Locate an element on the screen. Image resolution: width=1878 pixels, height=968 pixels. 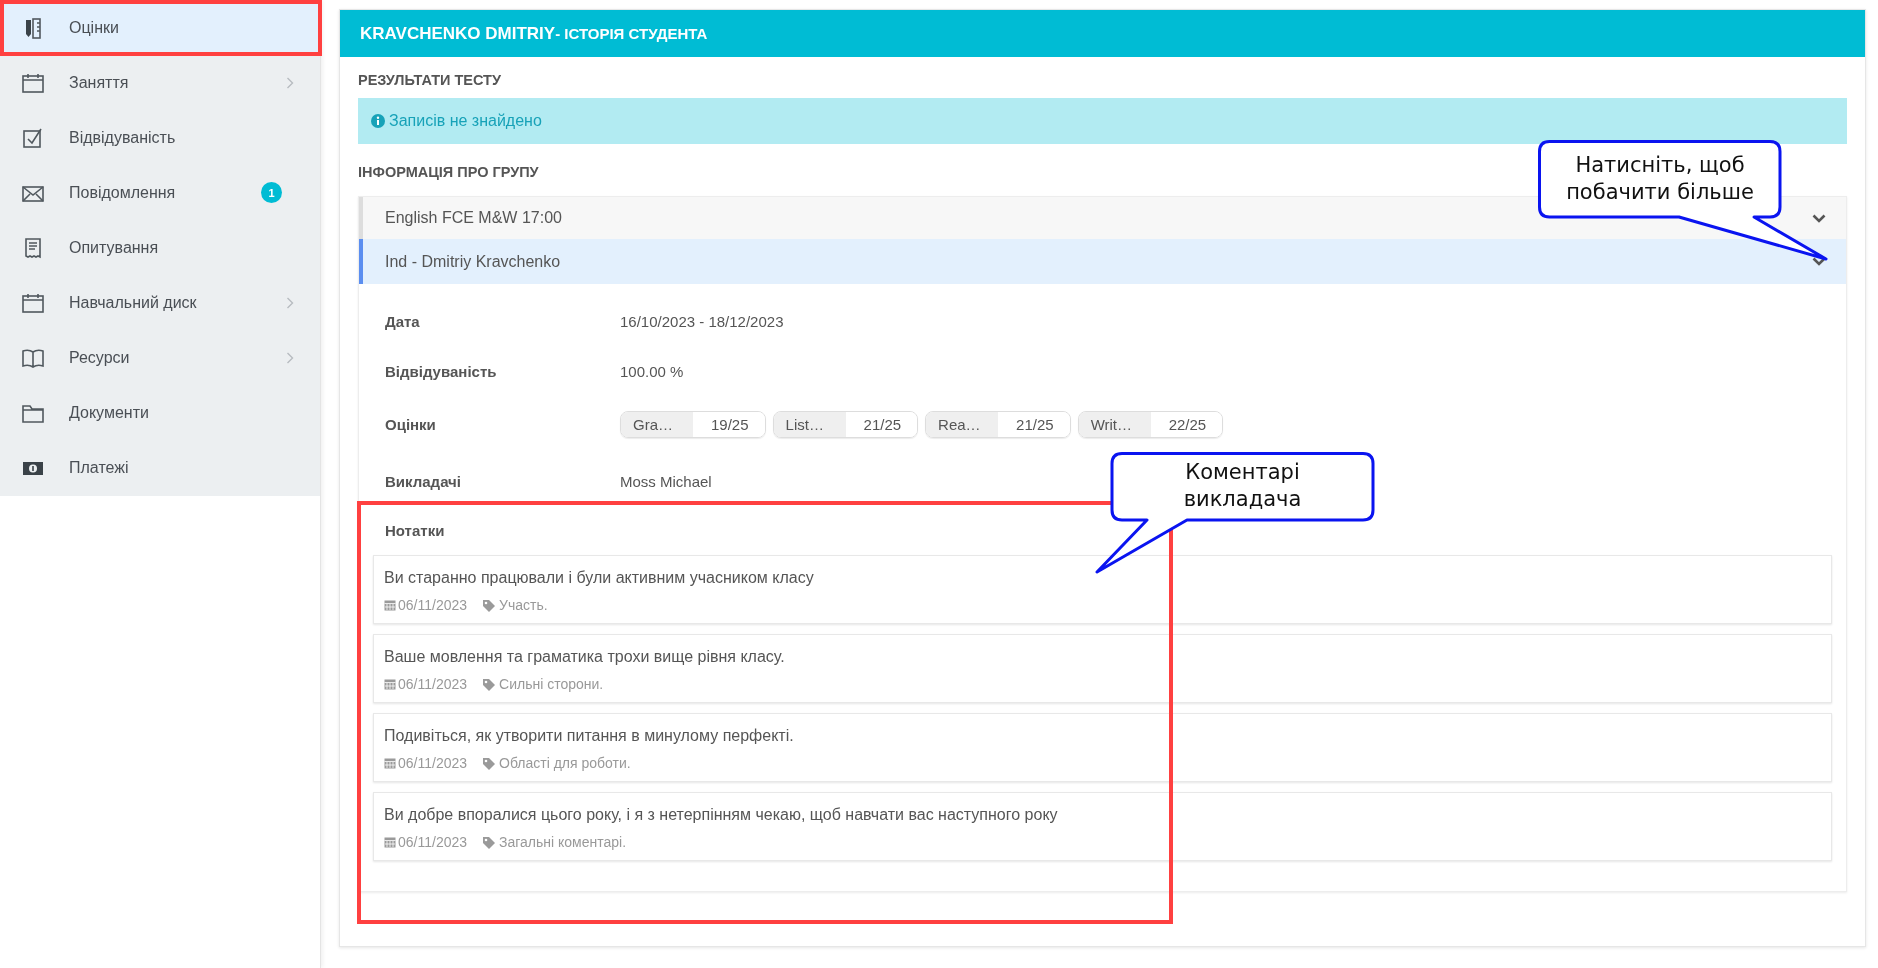
note-text: Ви старанно працювали і були активним учасником класу is located at coordinates (599, 578).